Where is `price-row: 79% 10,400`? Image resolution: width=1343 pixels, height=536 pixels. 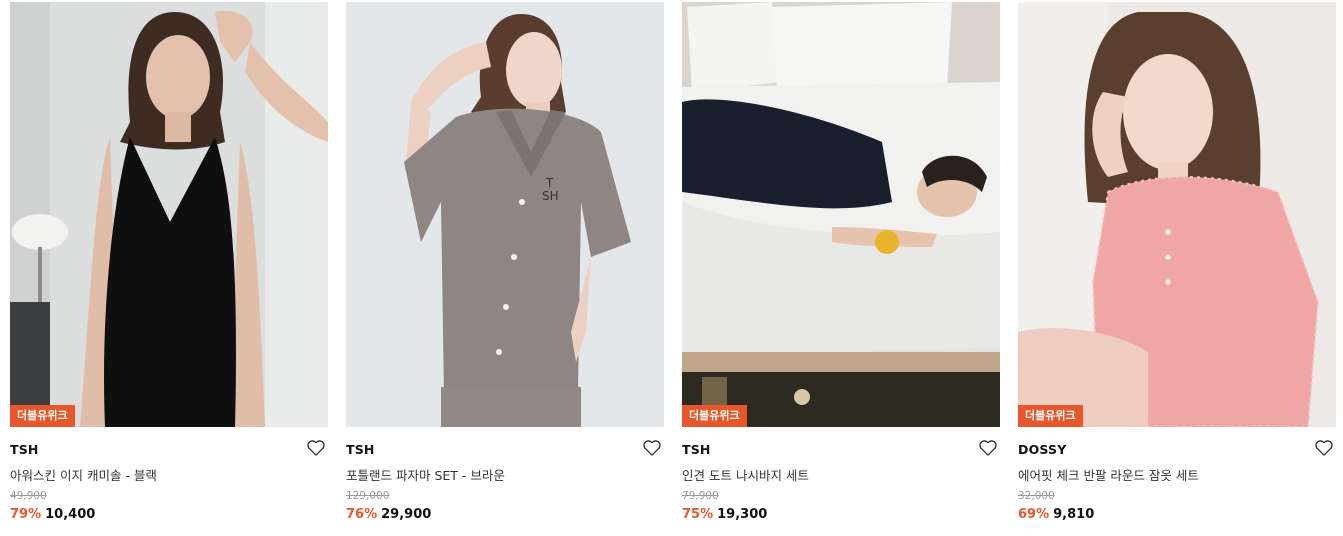 price-row: 79% 10,400 is located at coordinates (52, 514).